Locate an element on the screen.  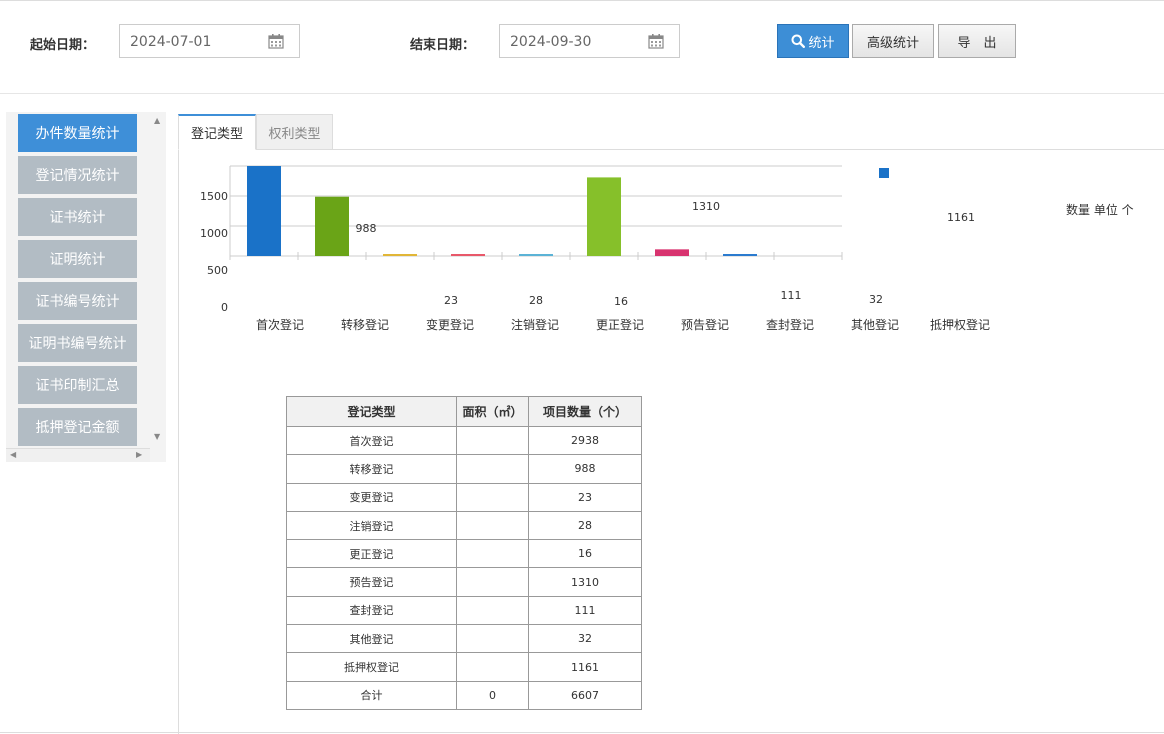
table-cell-count: 16 is located at coordinates (585, 554).